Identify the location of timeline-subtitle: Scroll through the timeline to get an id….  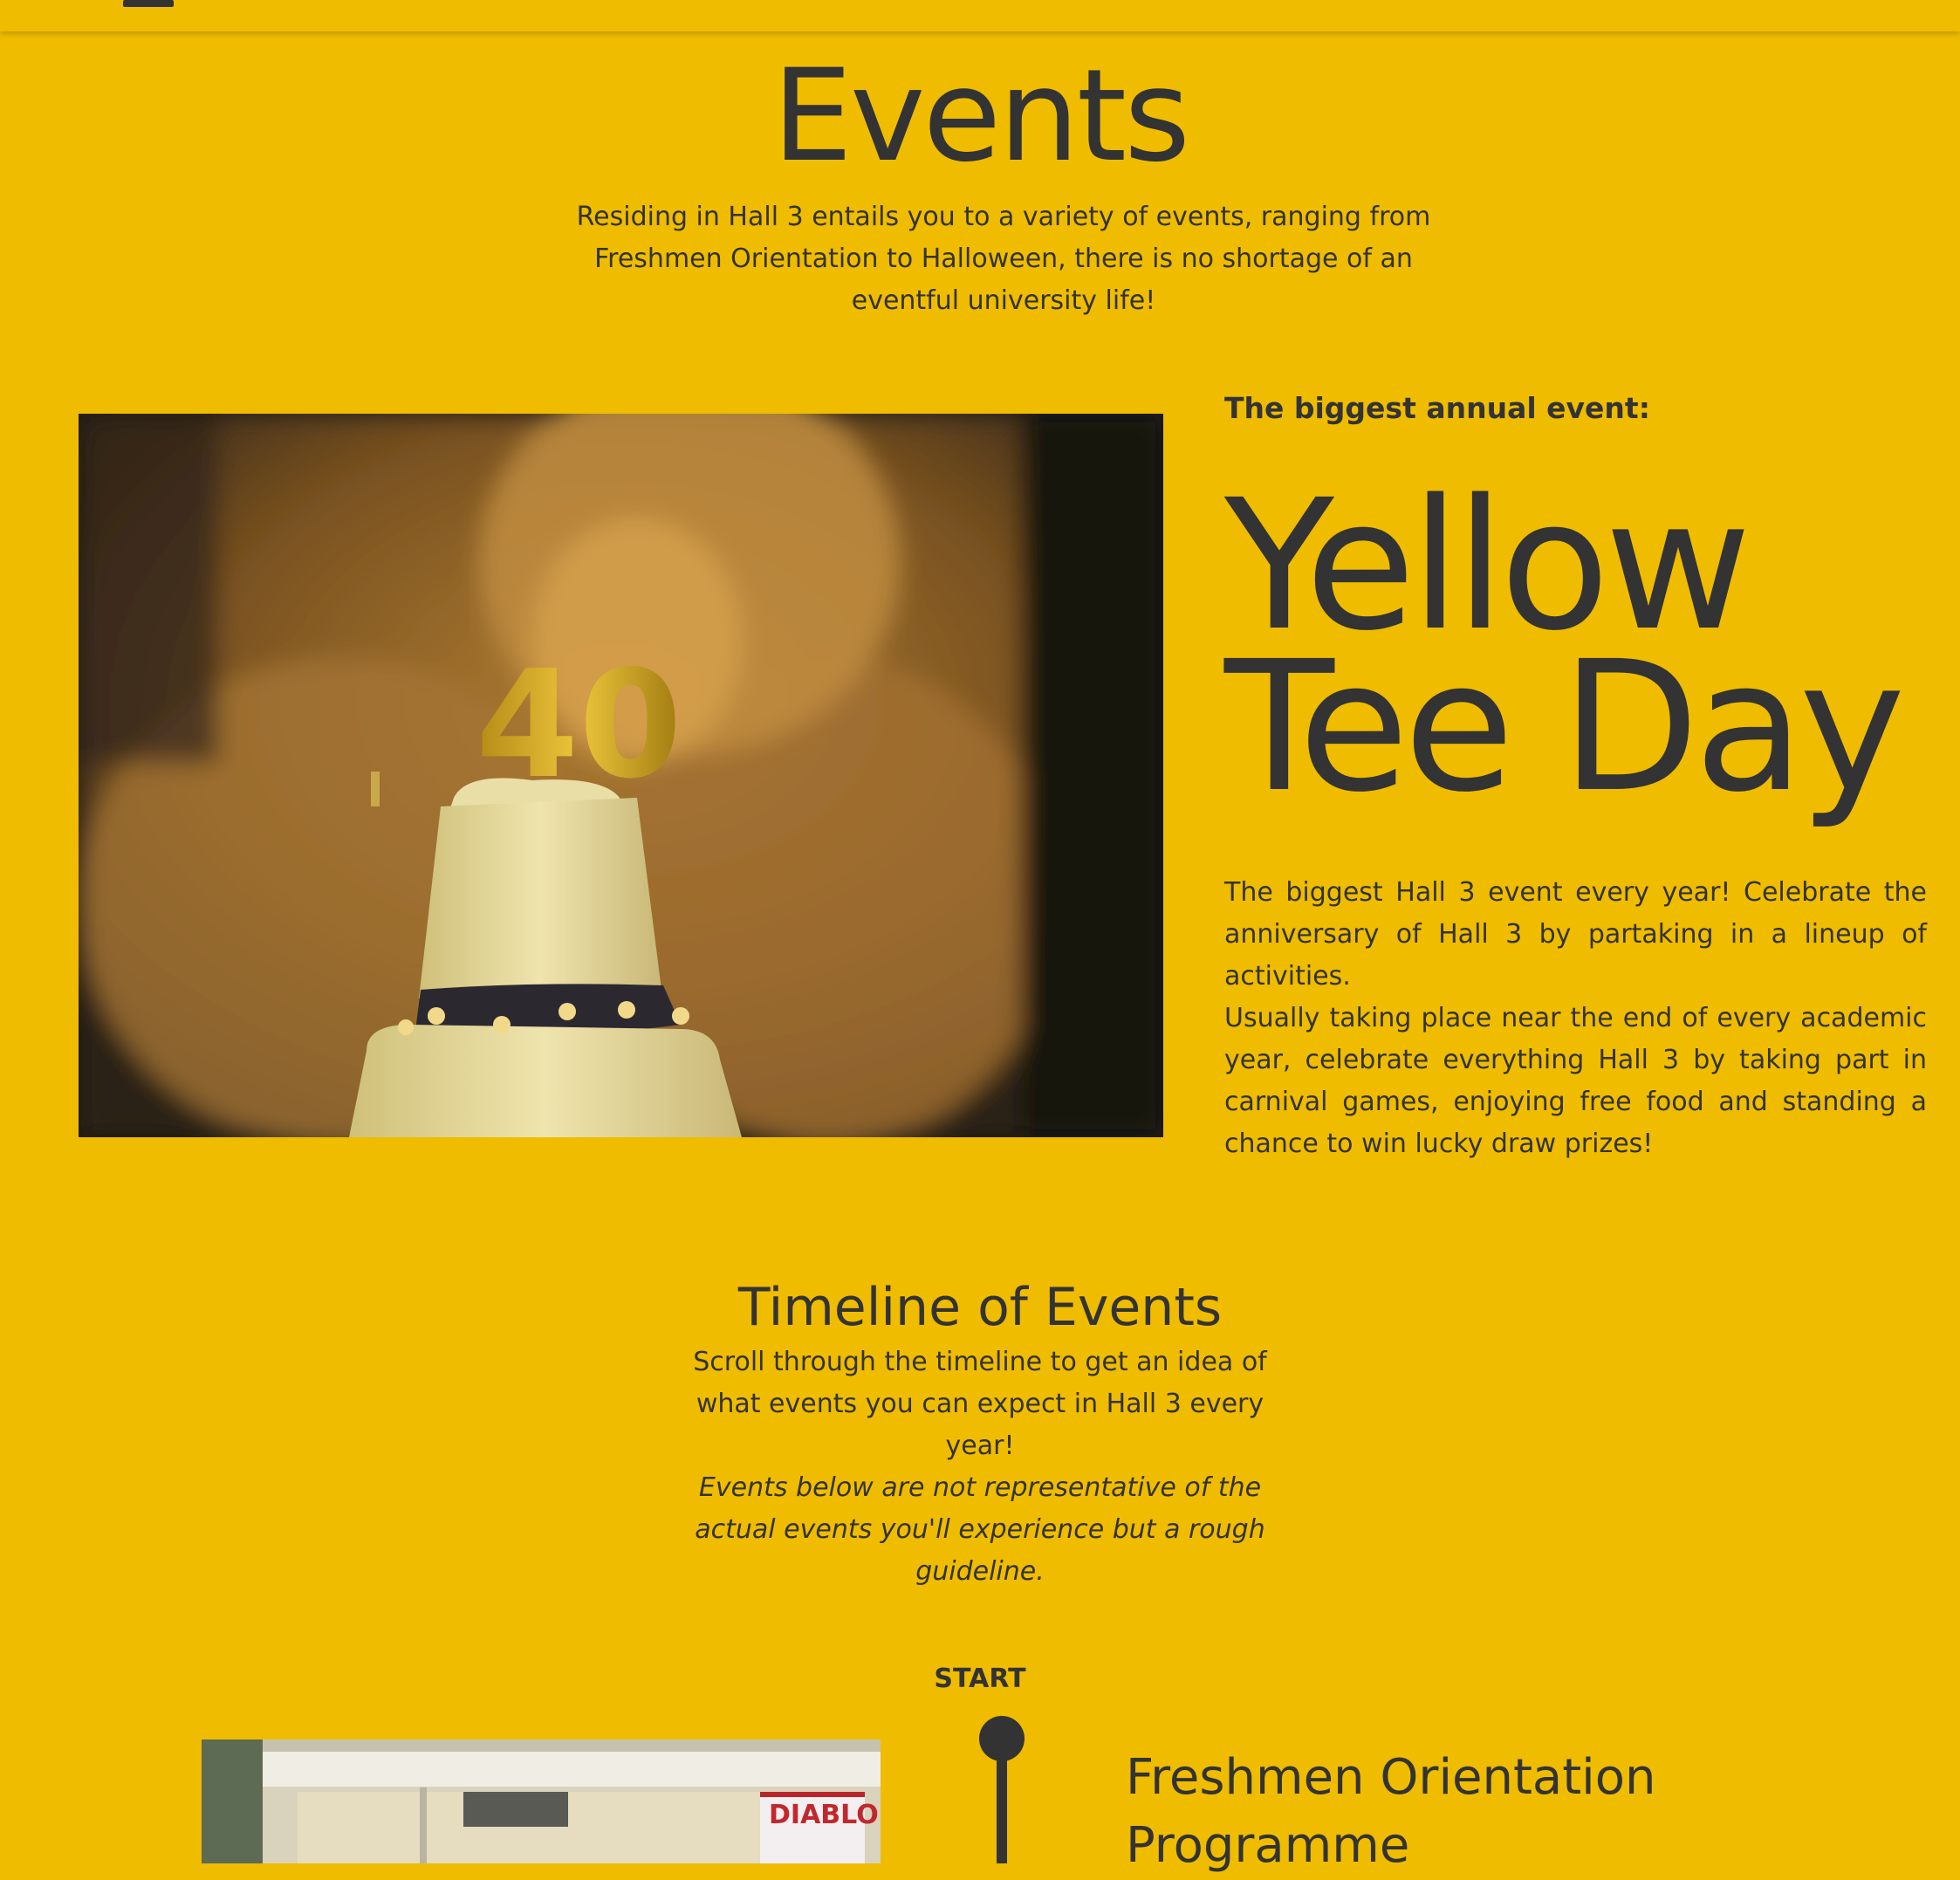
(980, 1404).